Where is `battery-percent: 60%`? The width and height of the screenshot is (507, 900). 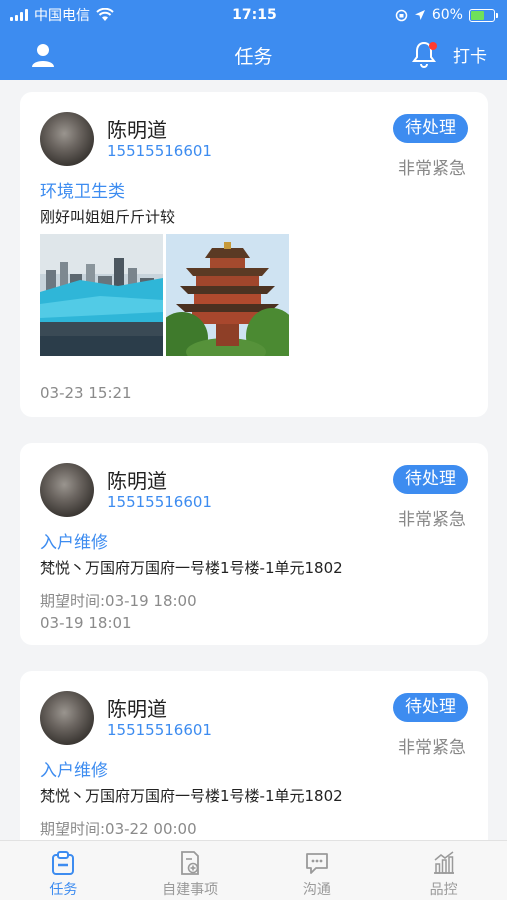 battery-percent: 60% is located at coordinates (447, 15).